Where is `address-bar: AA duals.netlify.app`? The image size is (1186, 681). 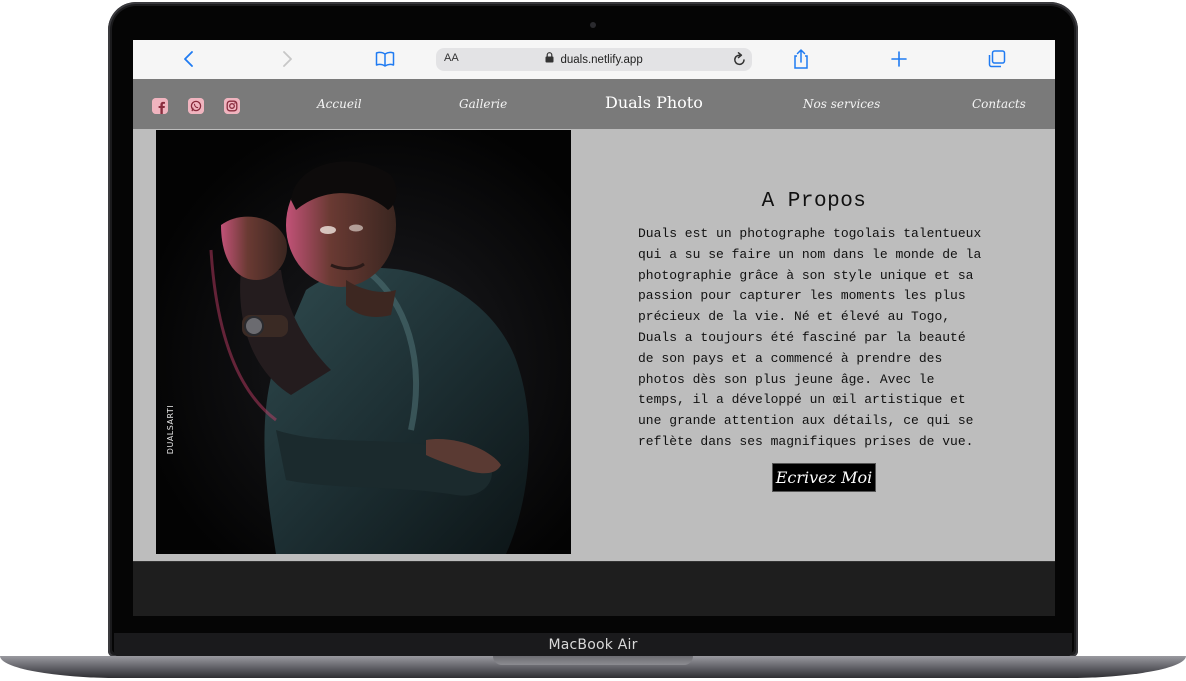
address-bar: AA duals.netlify.app is located at coordinates (594, 59).